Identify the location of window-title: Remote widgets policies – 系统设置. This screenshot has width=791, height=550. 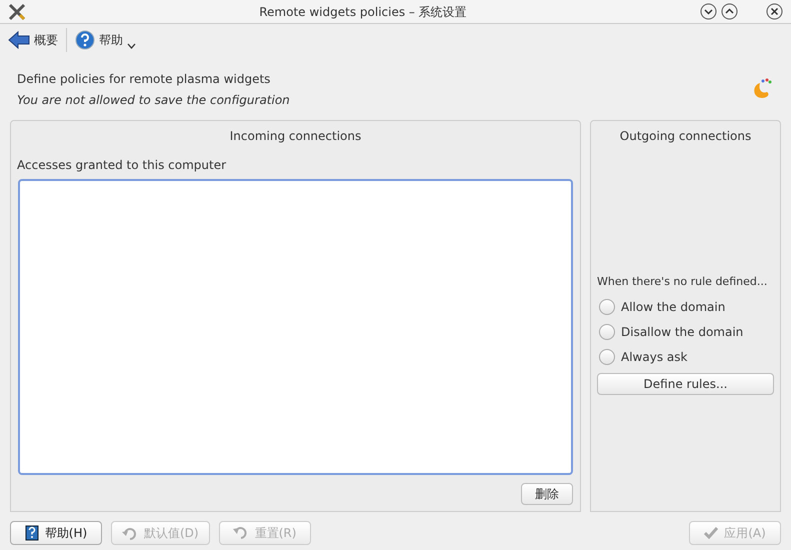
(363, 12).